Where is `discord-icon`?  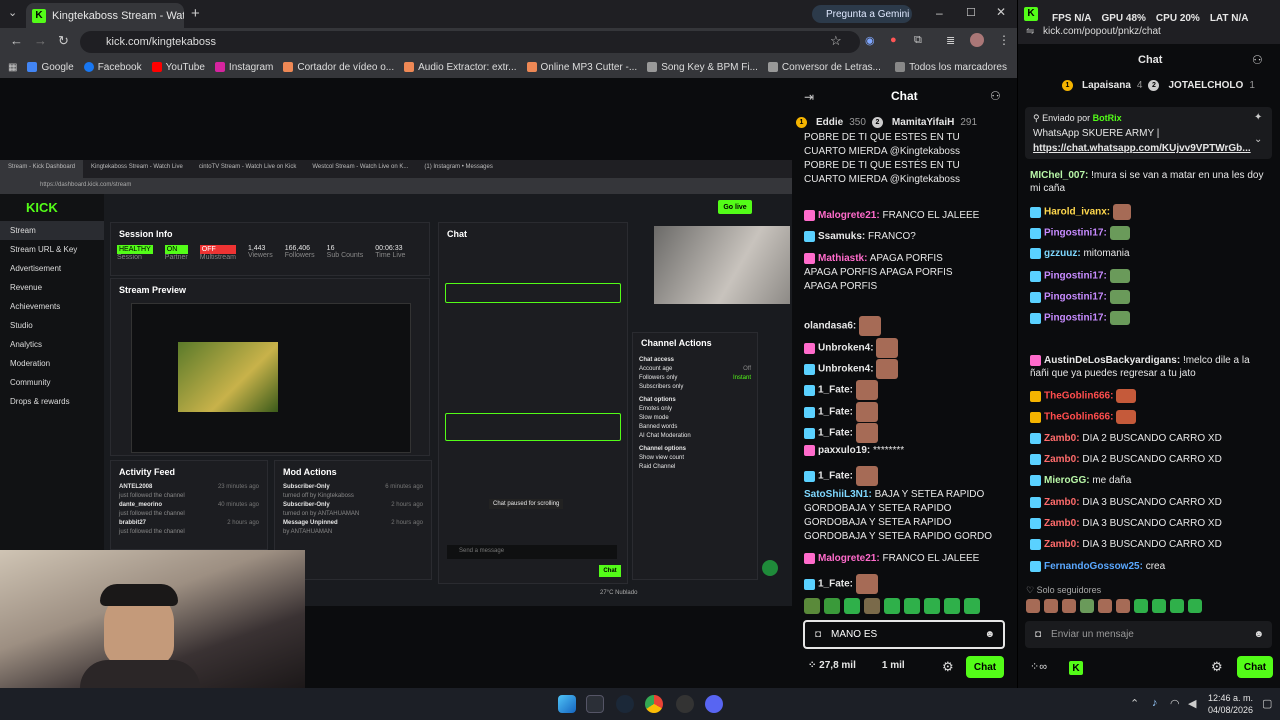
discord-icon is located at coordinates (714, 704).